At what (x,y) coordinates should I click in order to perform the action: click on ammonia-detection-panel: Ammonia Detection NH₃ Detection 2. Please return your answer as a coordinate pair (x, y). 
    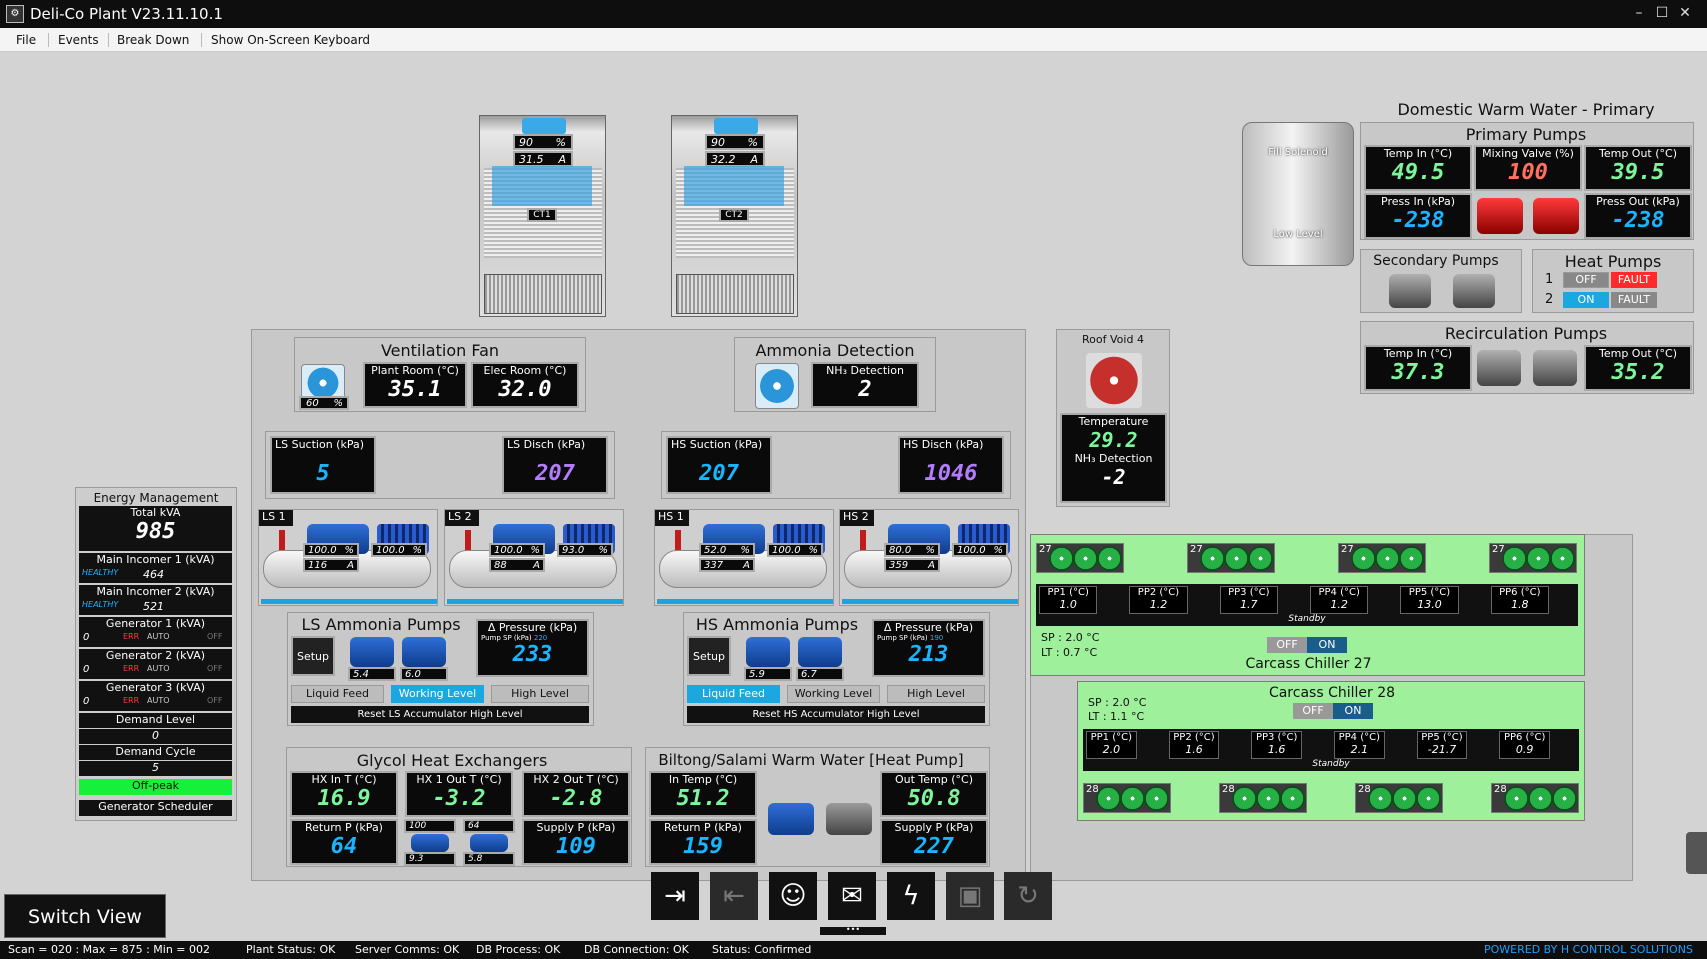
    Looking at the image, I should click on (835, 374).